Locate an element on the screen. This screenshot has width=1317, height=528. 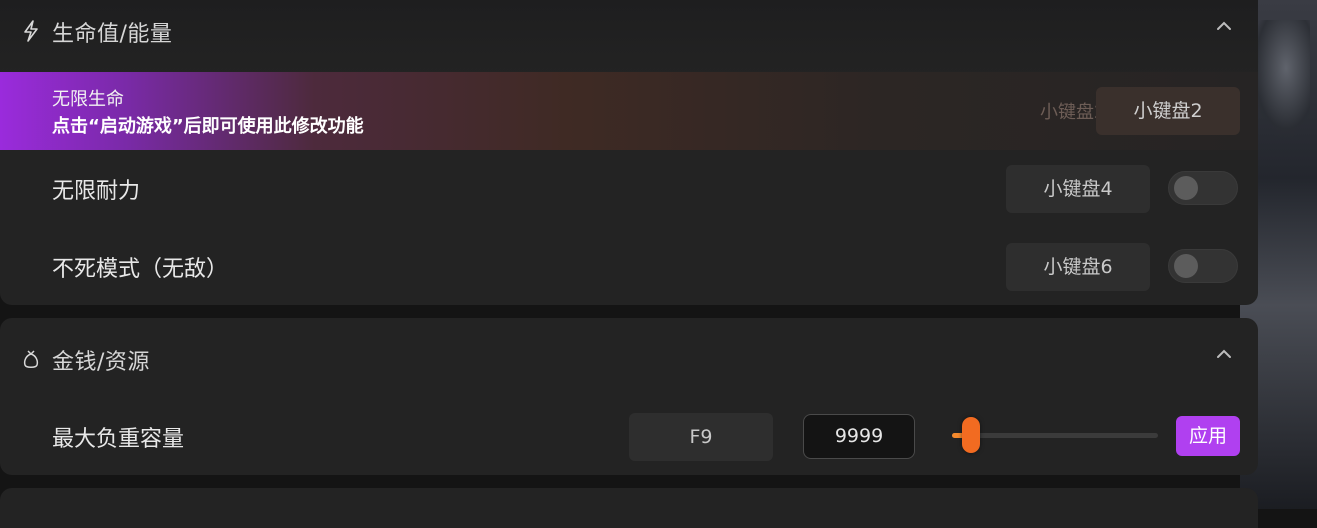
feature-label: 无限耐力 is located at coordinates (96, 191).